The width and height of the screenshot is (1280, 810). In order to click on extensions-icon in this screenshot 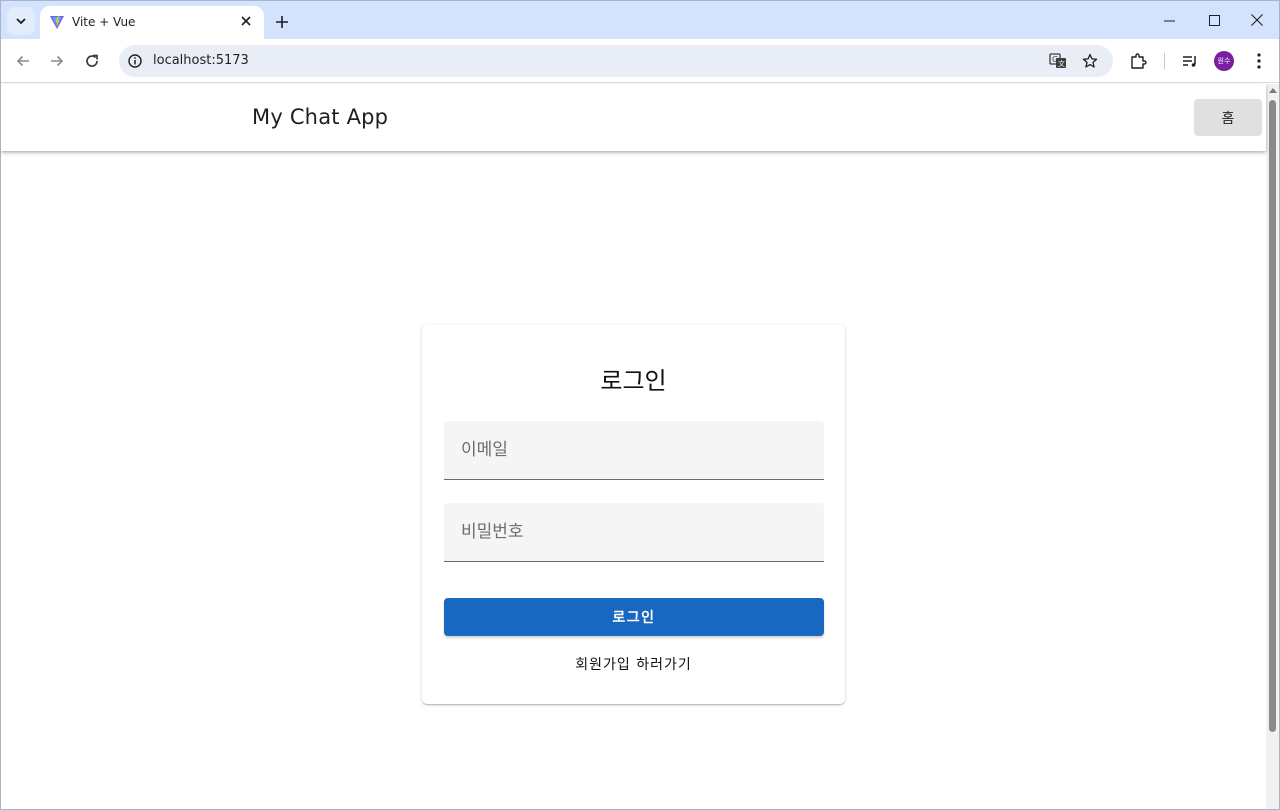, I will do `click(1139, 61)`.